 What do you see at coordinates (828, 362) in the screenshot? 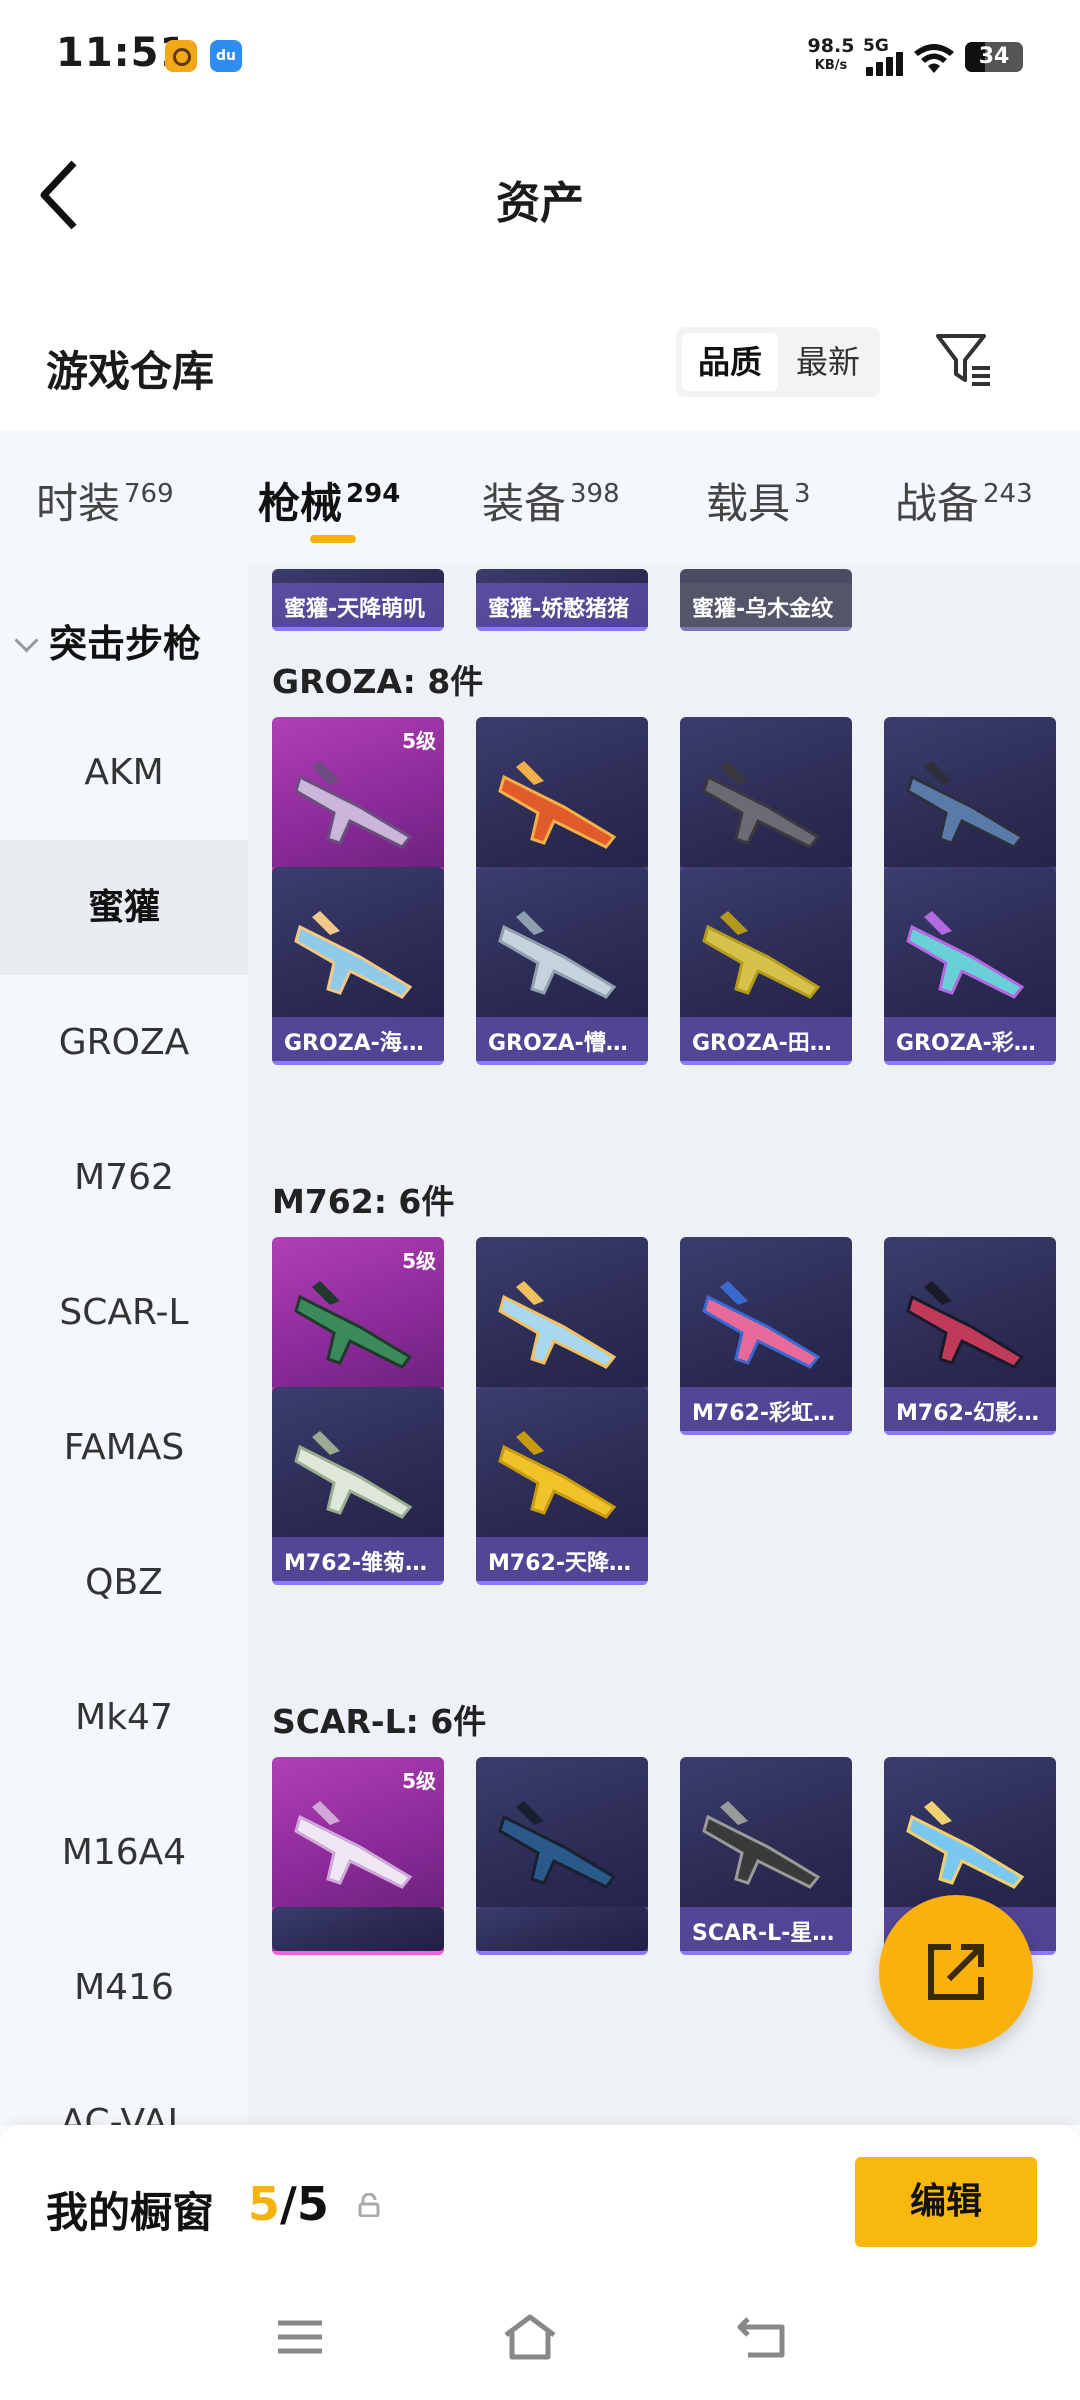
I see `sort-latest-button: 最新` at bounding box center [828, 362].